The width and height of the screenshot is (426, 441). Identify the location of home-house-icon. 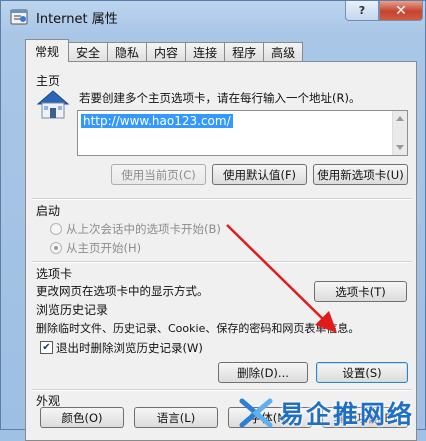
(53, 104).